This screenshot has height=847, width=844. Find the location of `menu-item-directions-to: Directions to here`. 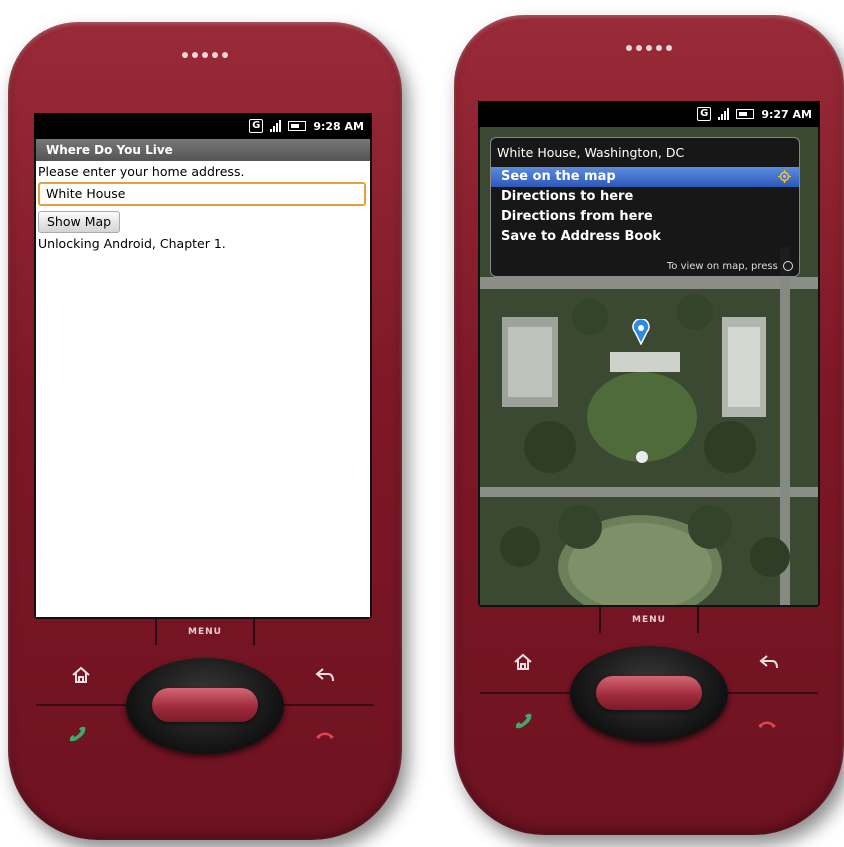

menu-item-directions-to: Directions to here is located at coordinates (645, 197).